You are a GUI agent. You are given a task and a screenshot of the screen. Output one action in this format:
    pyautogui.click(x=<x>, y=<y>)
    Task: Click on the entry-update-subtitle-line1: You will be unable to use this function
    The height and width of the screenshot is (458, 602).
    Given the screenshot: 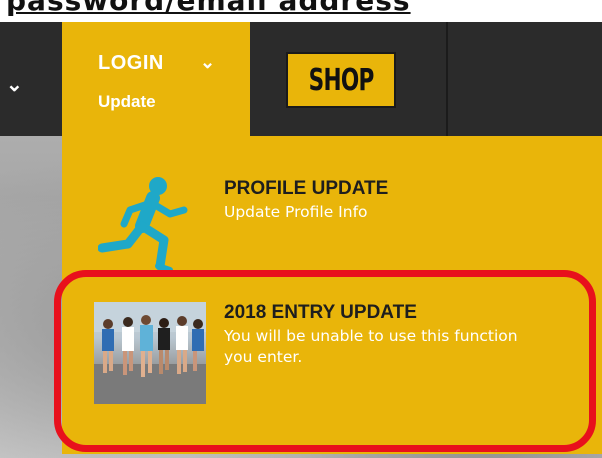 What is the action you would take?
    pyautogui.click(x=371, y=336)
    